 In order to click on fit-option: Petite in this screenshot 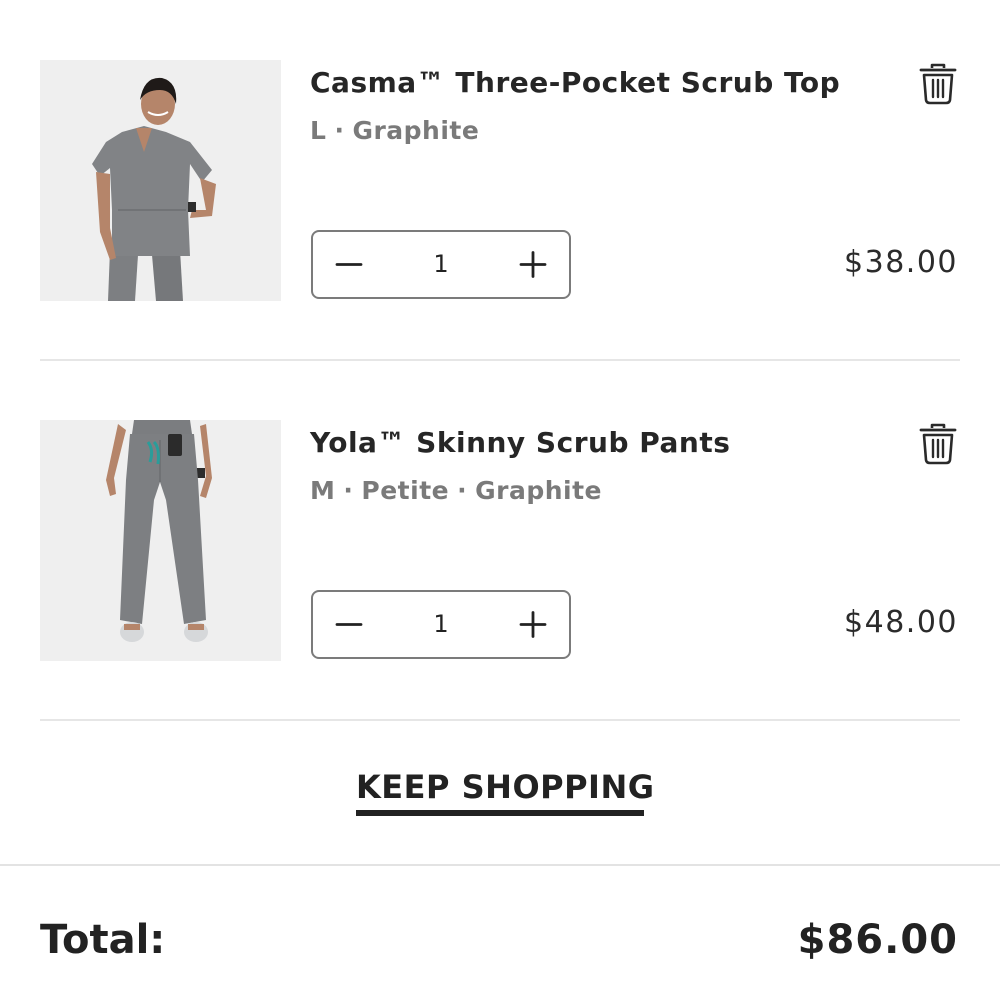, I will do `click(405, 490)`.